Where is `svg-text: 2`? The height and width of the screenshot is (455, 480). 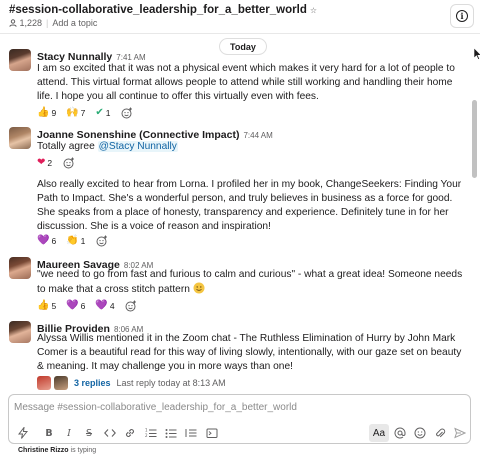
svg-text: 2 is located at coordinates (146, 435).